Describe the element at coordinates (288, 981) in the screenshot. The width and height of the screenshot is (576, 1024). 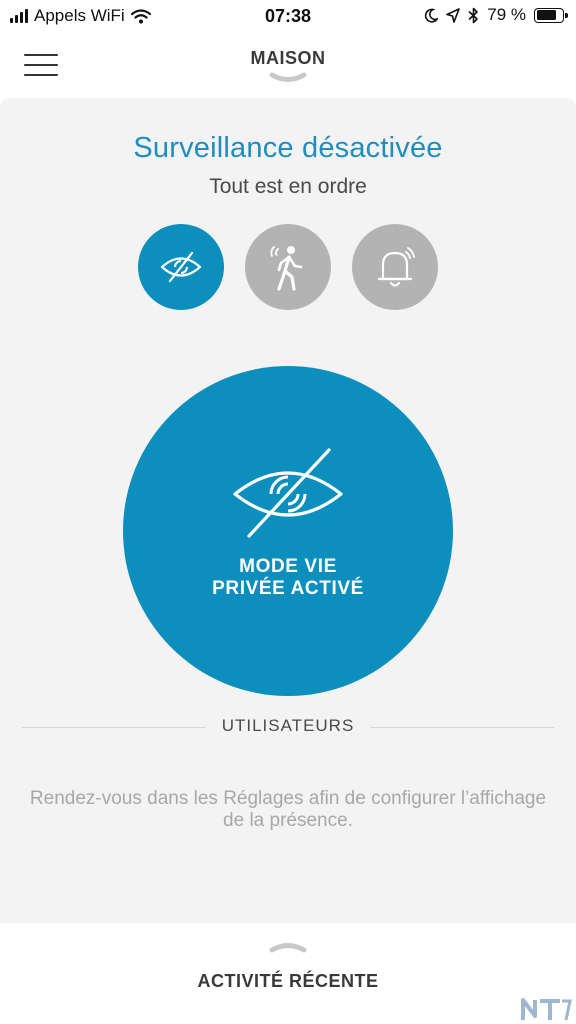
I see `recent-activity-title: ACTIVITÉ RÉCENTE` at that location.